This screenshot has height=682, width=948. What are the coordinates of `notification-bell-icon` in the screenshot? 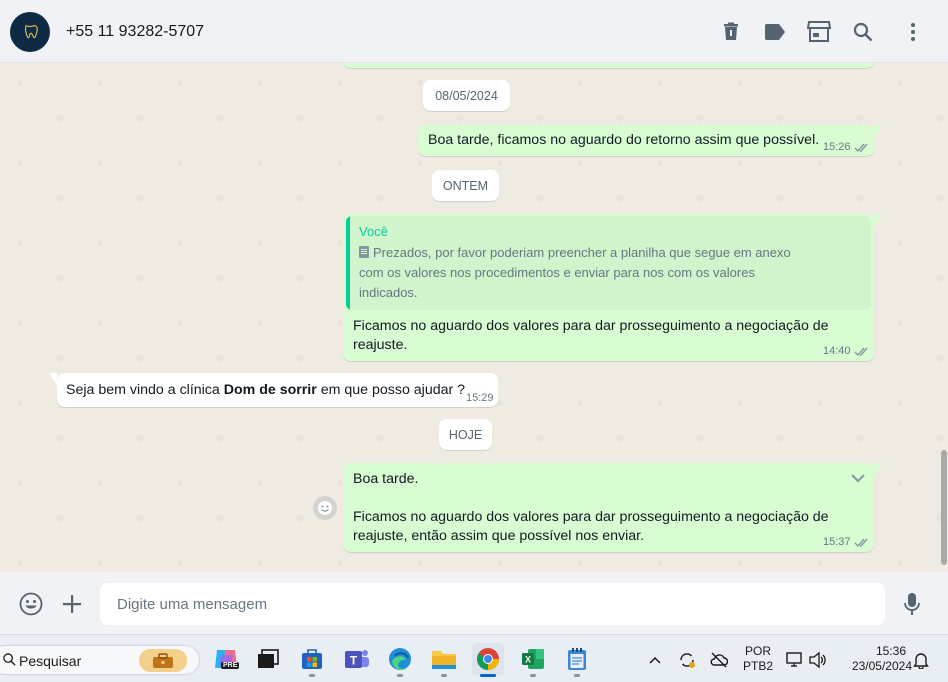 It's located at (921, 660).